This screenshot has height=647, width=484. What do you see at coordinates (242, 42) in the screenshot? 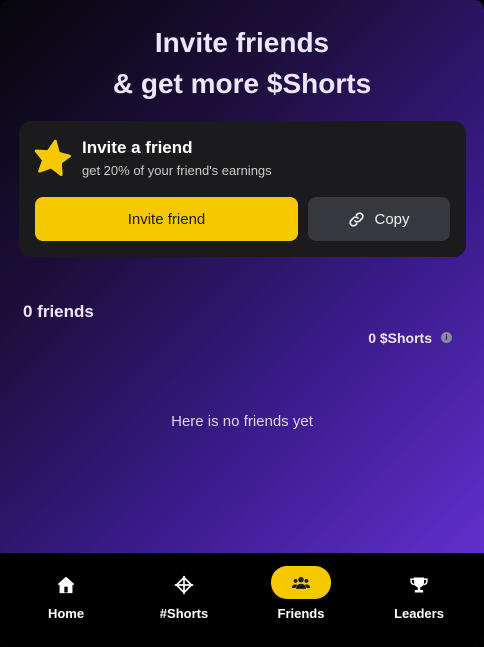
I see `header-line-1: Invite friends` at bounding box center [242, 42].